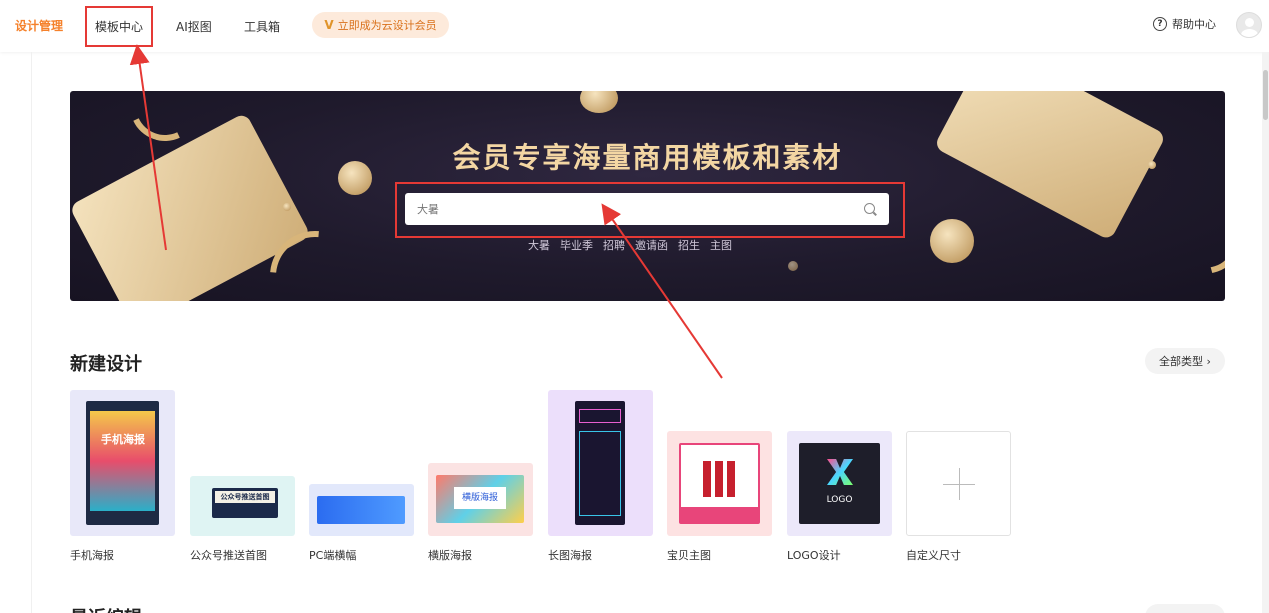 The image size is (1269, 613). What do you see at coordinates (194, 26) in the screenshot?
I see `nav-ai-cutout: AI抠图` at bounding box center [194, 26].